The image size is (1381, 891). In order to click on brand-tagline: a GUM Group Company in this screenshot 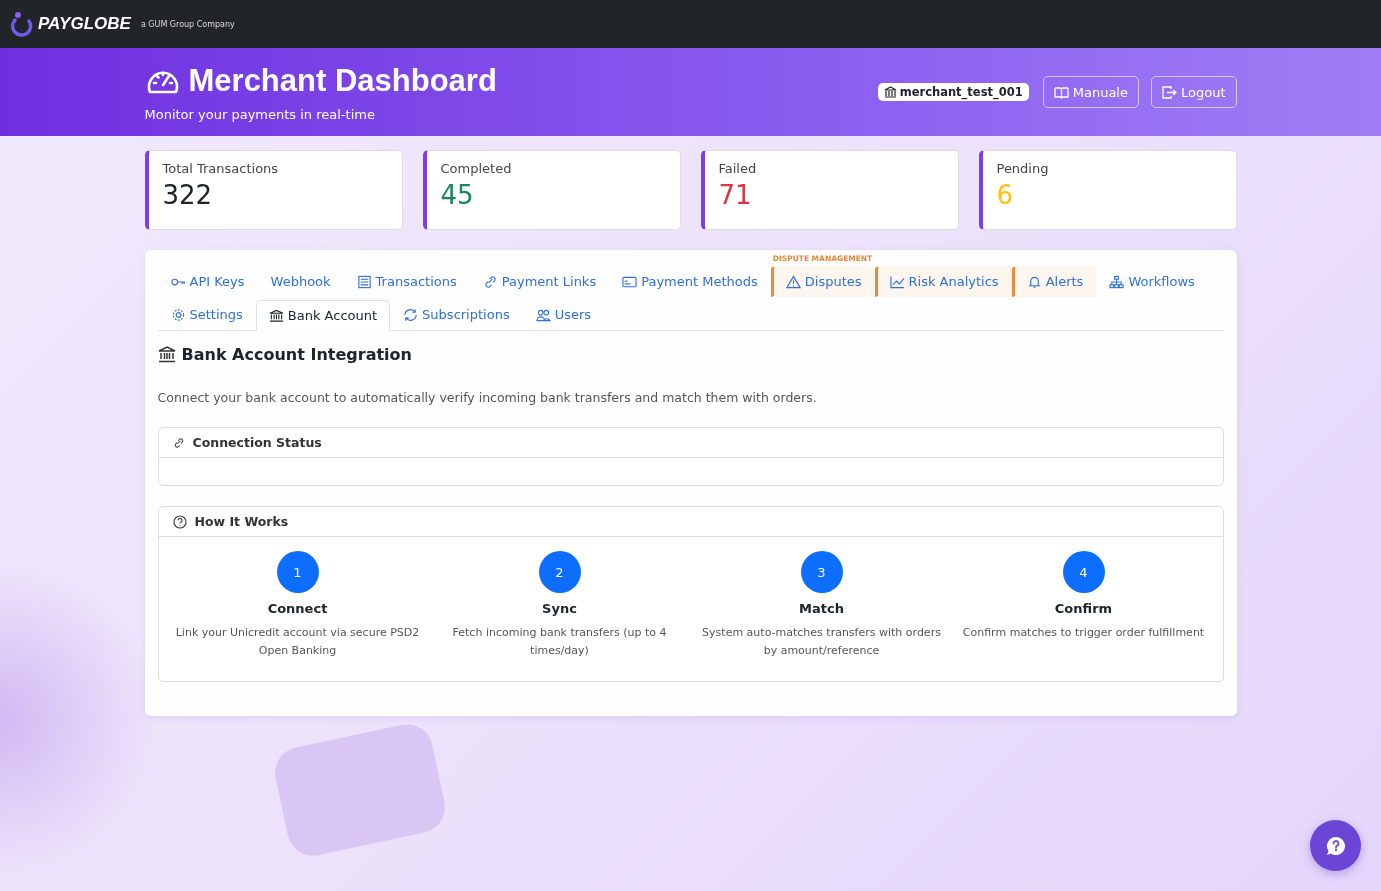, I will do `click(187, 24)`.